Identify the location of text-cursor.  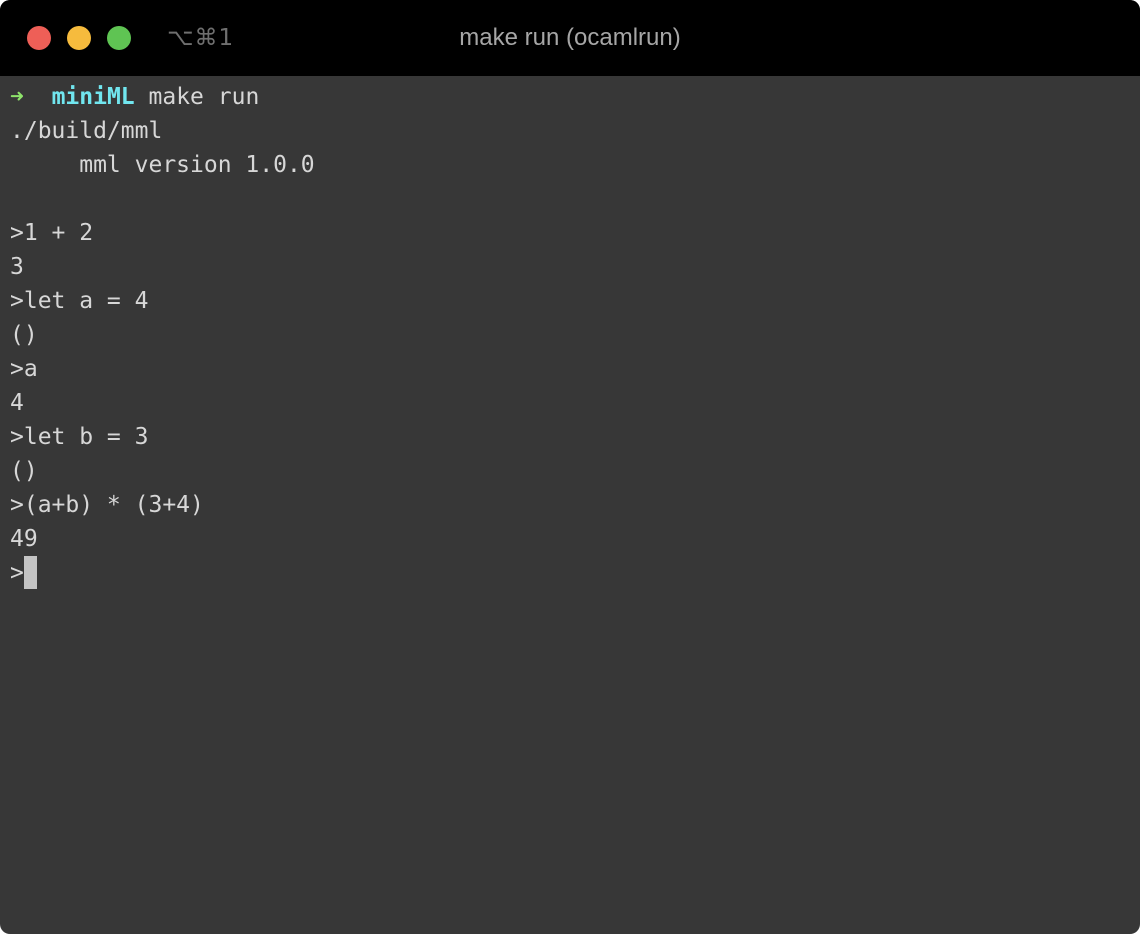
(30, 572).